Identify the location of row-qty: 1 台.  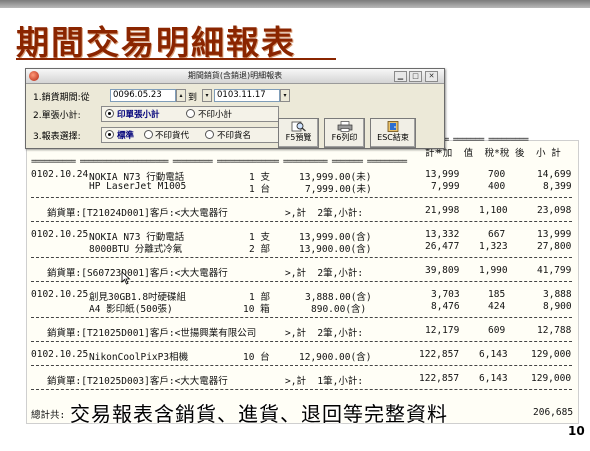
(259, 189).